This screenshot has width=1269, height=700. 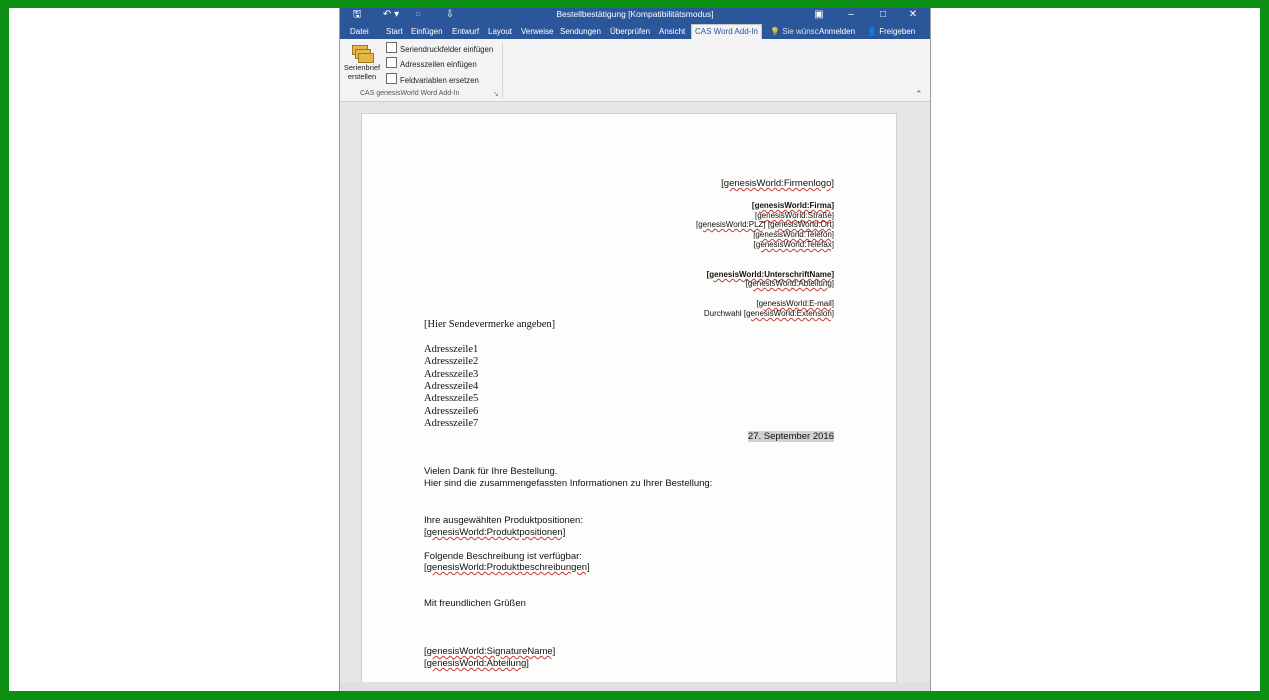 I want to click on close-icon: ✕, so click(x=913, y=15).